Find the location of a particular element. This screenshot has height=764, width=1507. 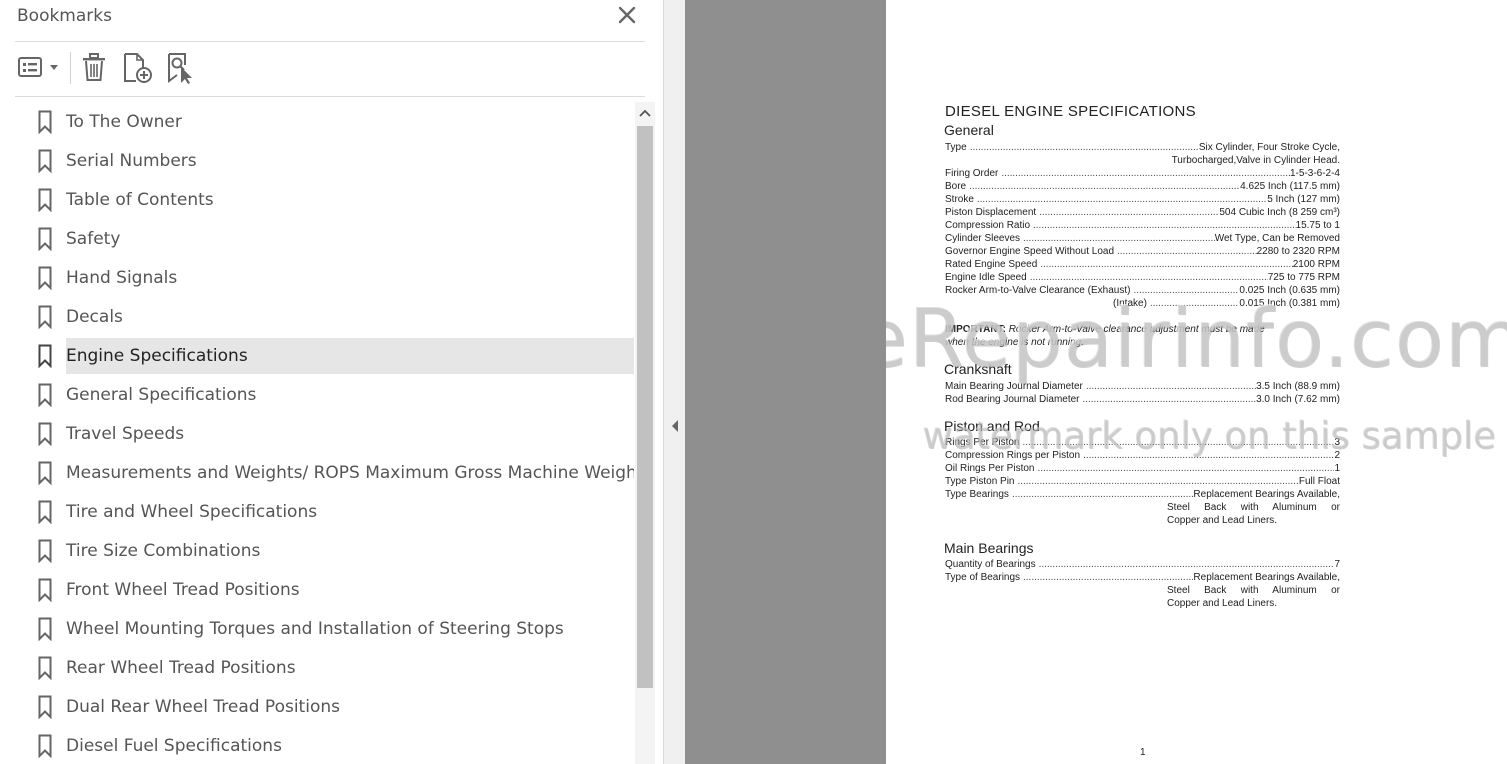

scroll-up-button is located at coordinates (645, 113).